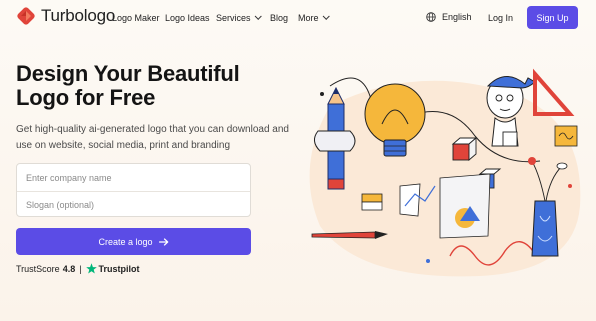  What do you see at coordinates (38, 268) in the screenshot?
I see `trust-label: TrustScore` at bounding box center [38, 268].